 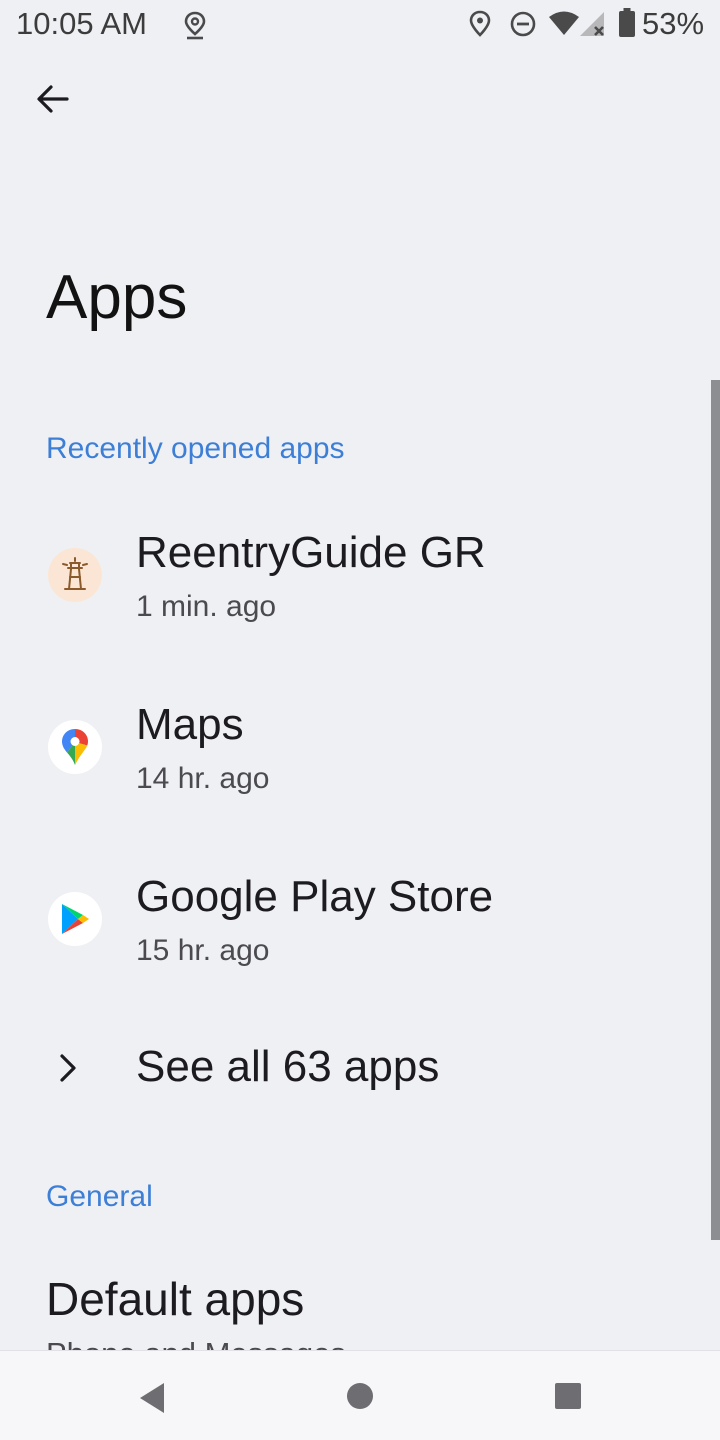 I want to click on google-maps-icon, so click(x=75, y=747).